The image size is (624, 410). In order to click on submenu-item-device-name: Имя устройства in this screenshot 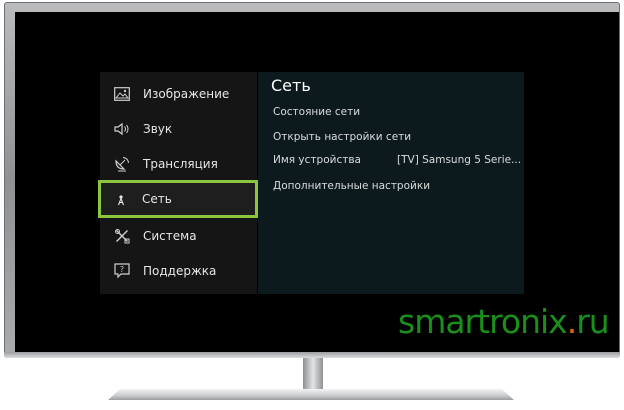, I will do `click(317, 160)`.